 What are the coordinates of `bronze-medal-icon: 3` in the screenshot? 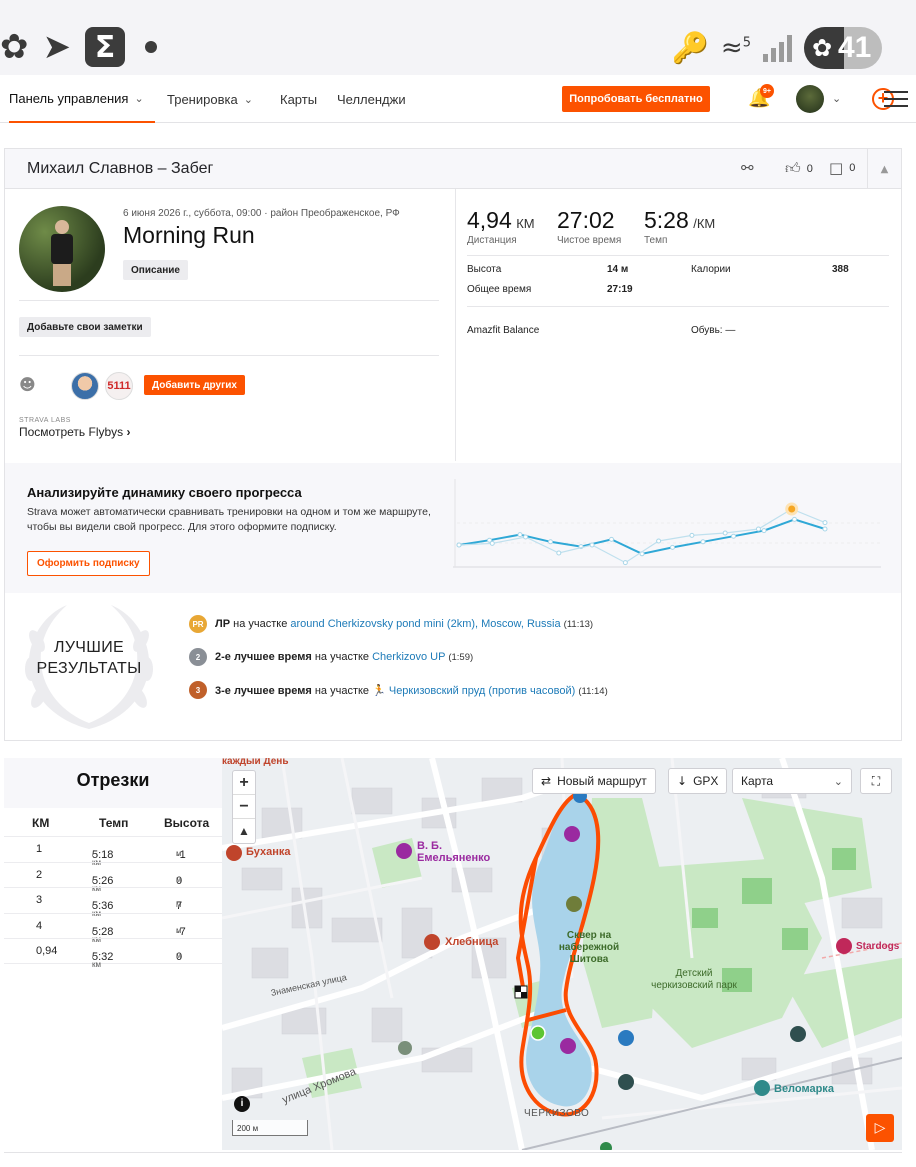 It's located at (198, 690).